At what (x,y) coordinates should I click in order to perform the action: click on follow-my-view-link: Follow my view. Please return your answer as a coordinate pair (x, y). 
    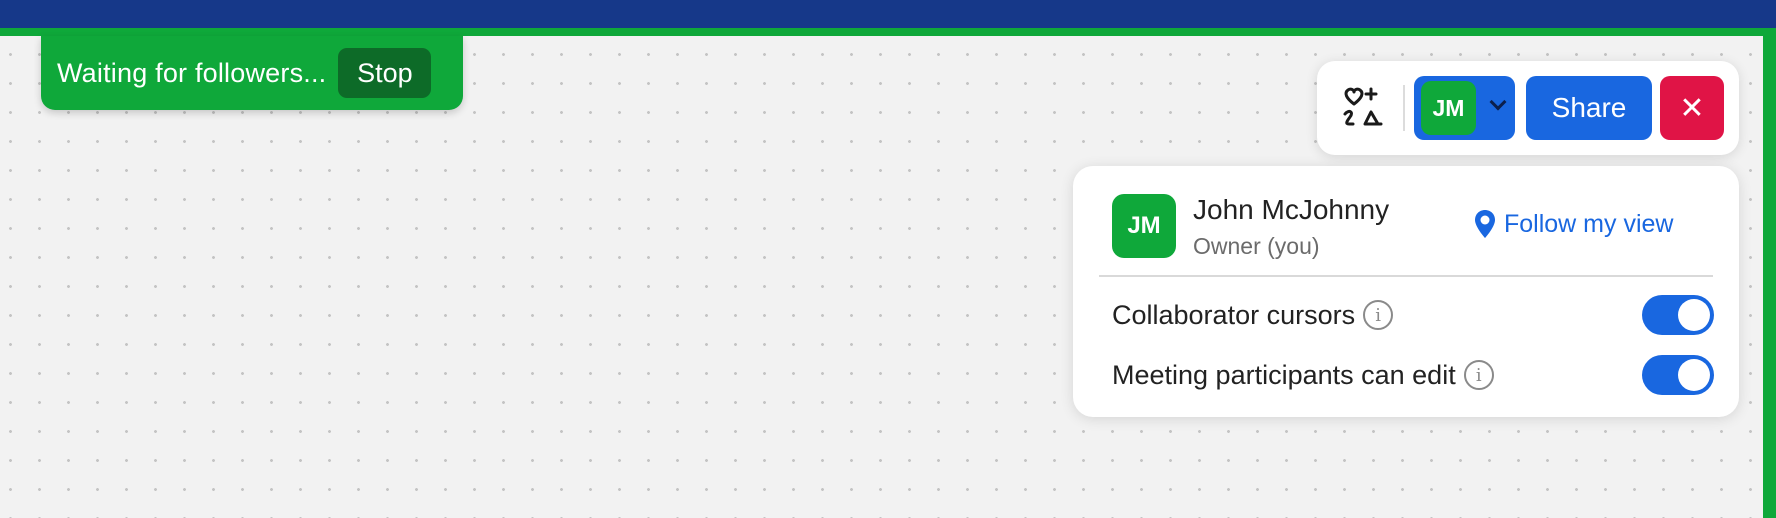
    Looking at the image, I should click on (1573, 224).